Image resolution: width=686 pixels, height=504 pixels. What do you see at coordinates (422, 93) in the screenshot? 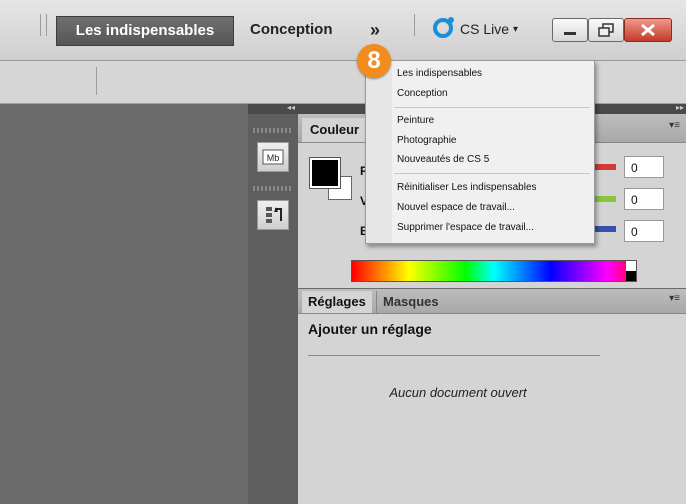
I see `menu-item-conception: Conception` at bounding box center [422, 93].